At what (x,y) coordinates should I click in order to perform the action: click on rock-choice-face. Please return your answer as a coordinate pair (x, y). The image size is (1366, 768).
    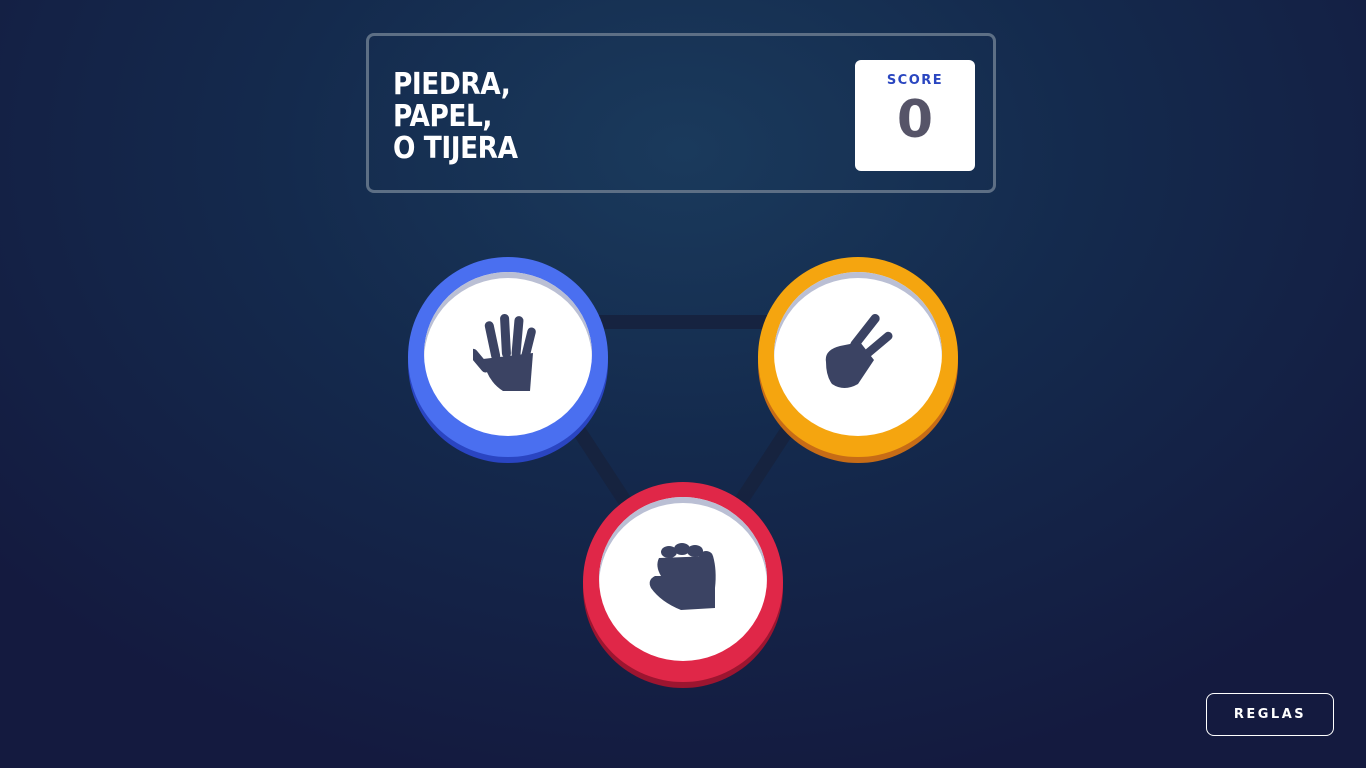
    Looking at the image, I should click on (683, 579).